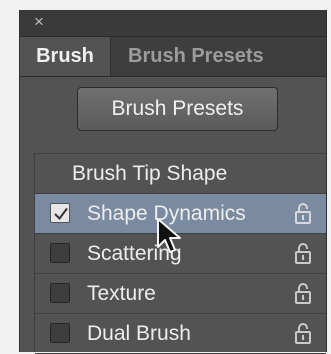 This screenshot has height=354, width=331. I want to click on dual-brush-checkbox, so click(60, 333).